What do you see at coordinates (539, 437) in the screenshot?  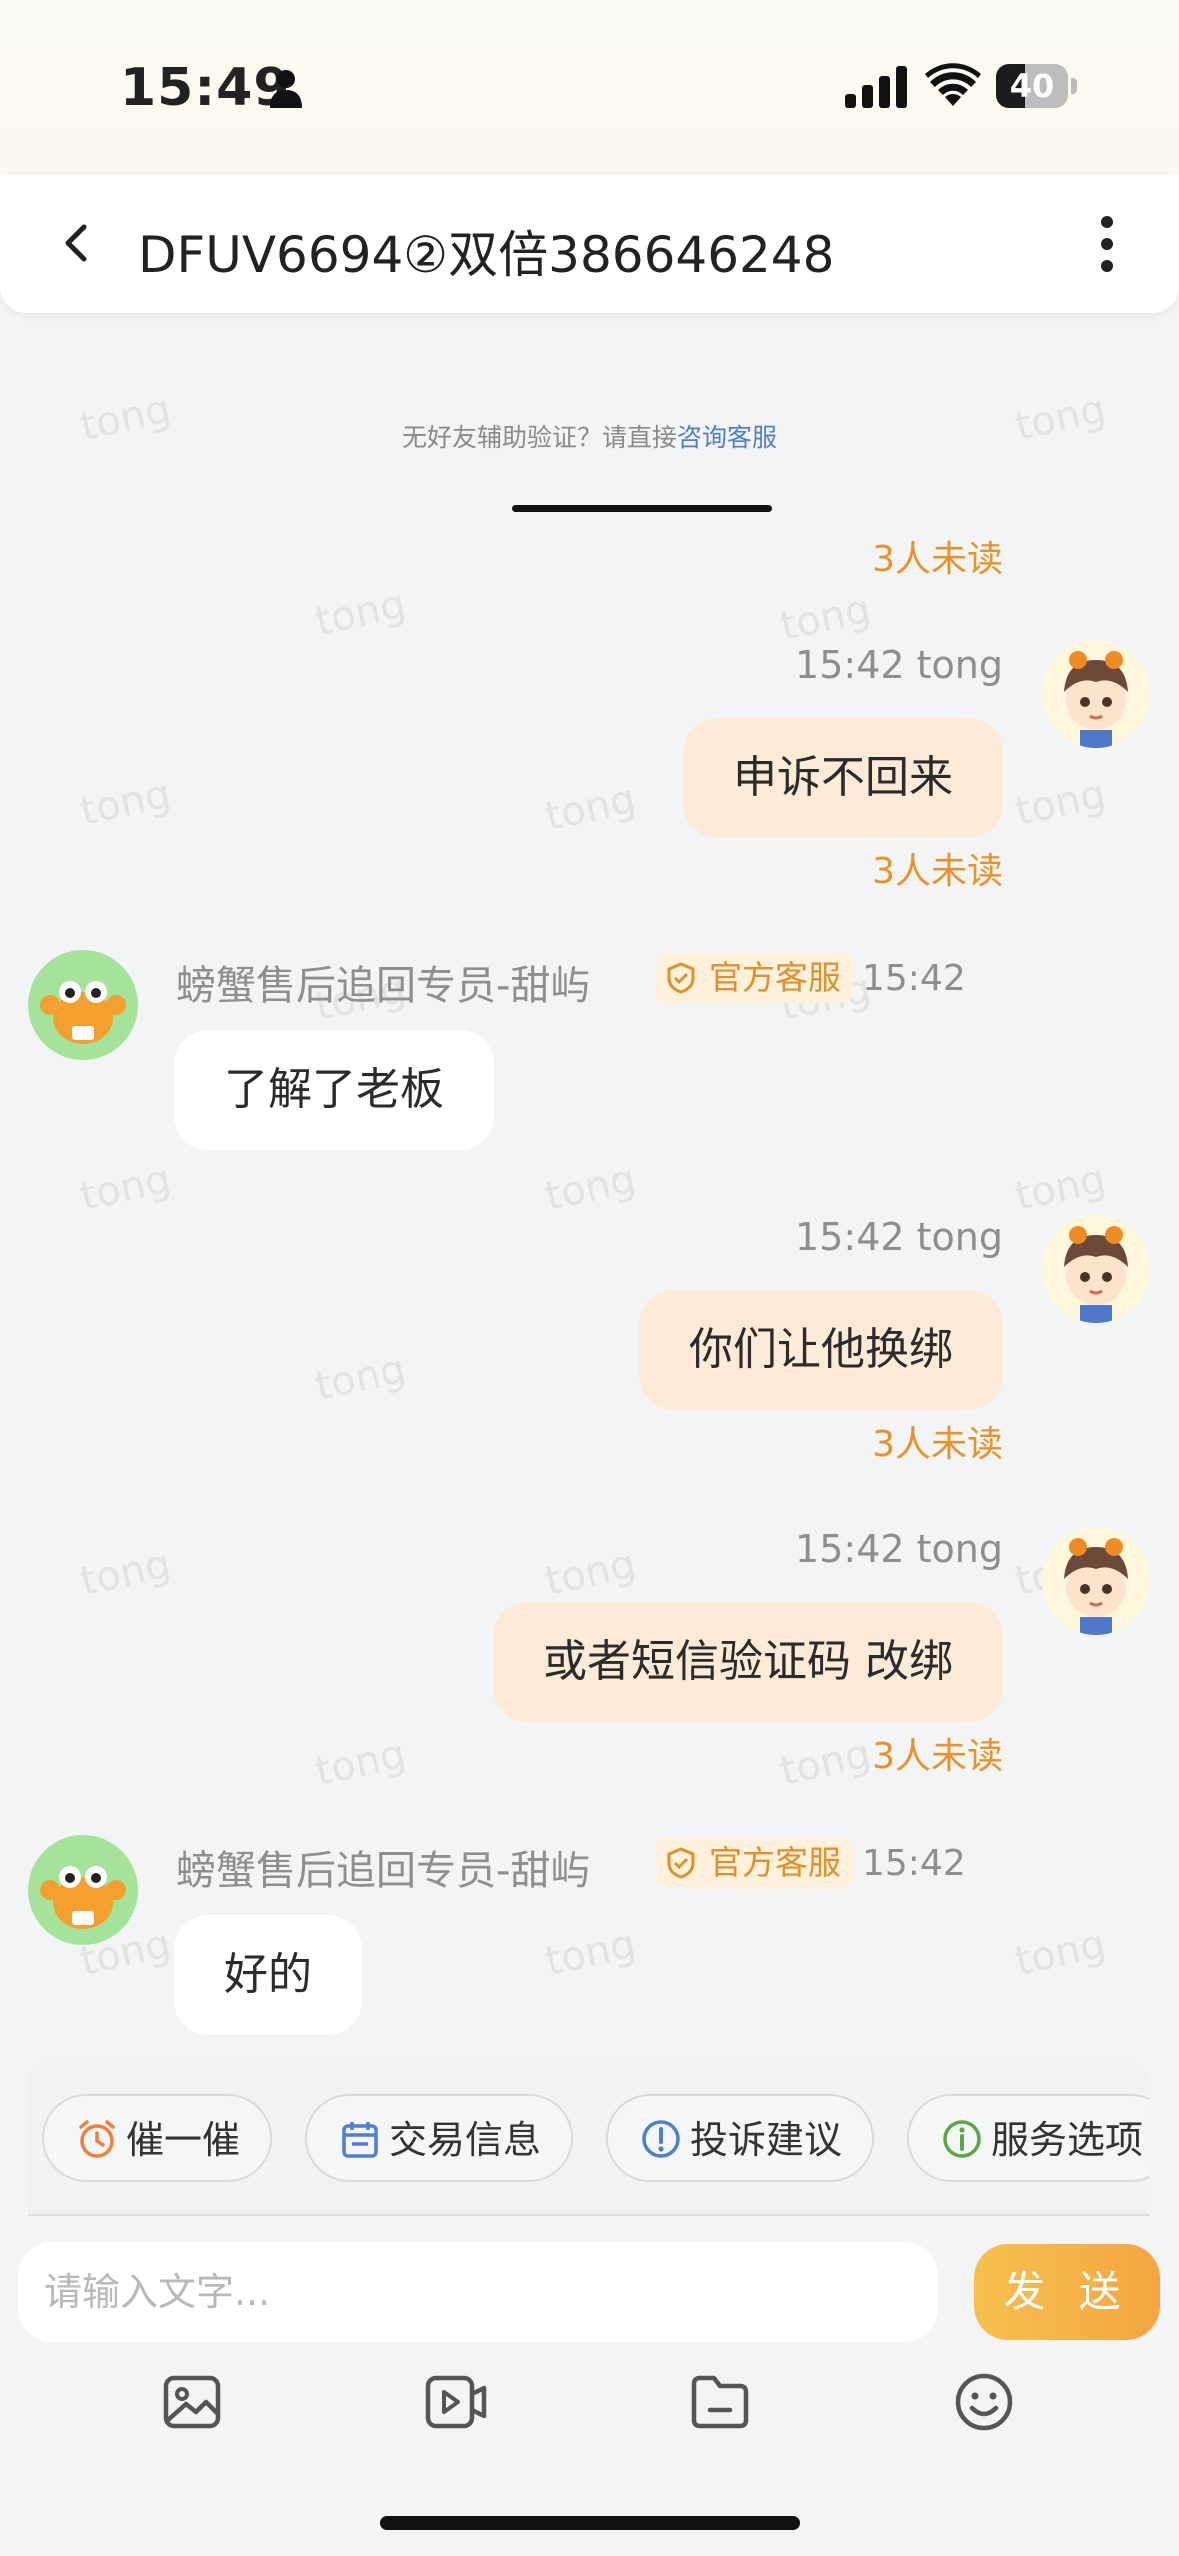 I see `notice-text: 无好友辅助验证？请直接` at bounding box center [539, 437].